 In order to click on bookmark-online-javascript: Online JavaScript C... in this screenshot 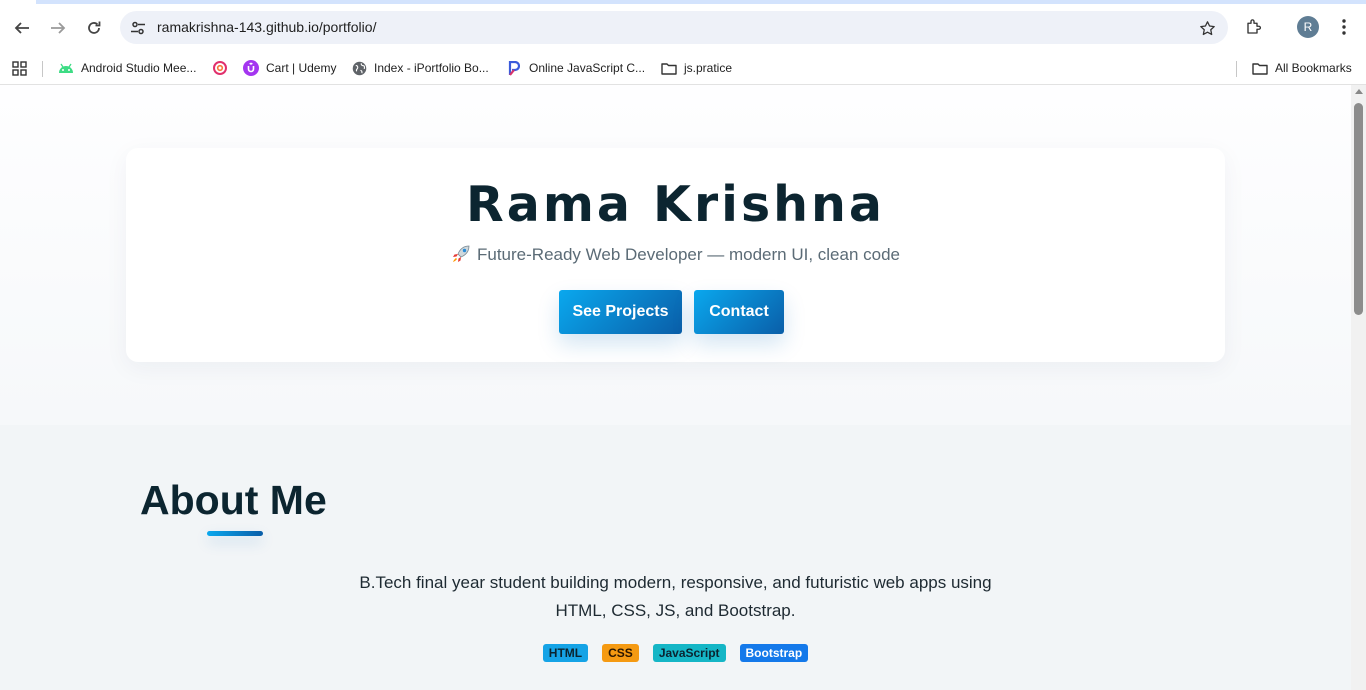, I will do `click(575, 68)`.